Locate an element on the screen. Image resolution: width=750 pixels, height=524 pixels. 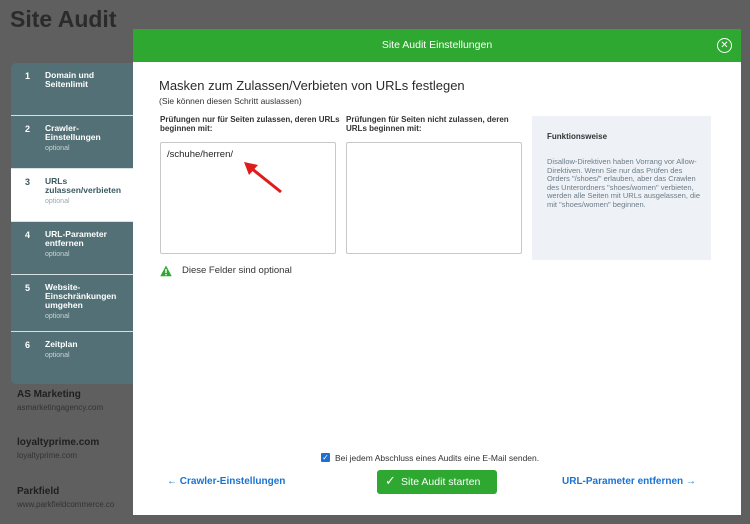
disallow-textarea is located at coordinates (434, 198).